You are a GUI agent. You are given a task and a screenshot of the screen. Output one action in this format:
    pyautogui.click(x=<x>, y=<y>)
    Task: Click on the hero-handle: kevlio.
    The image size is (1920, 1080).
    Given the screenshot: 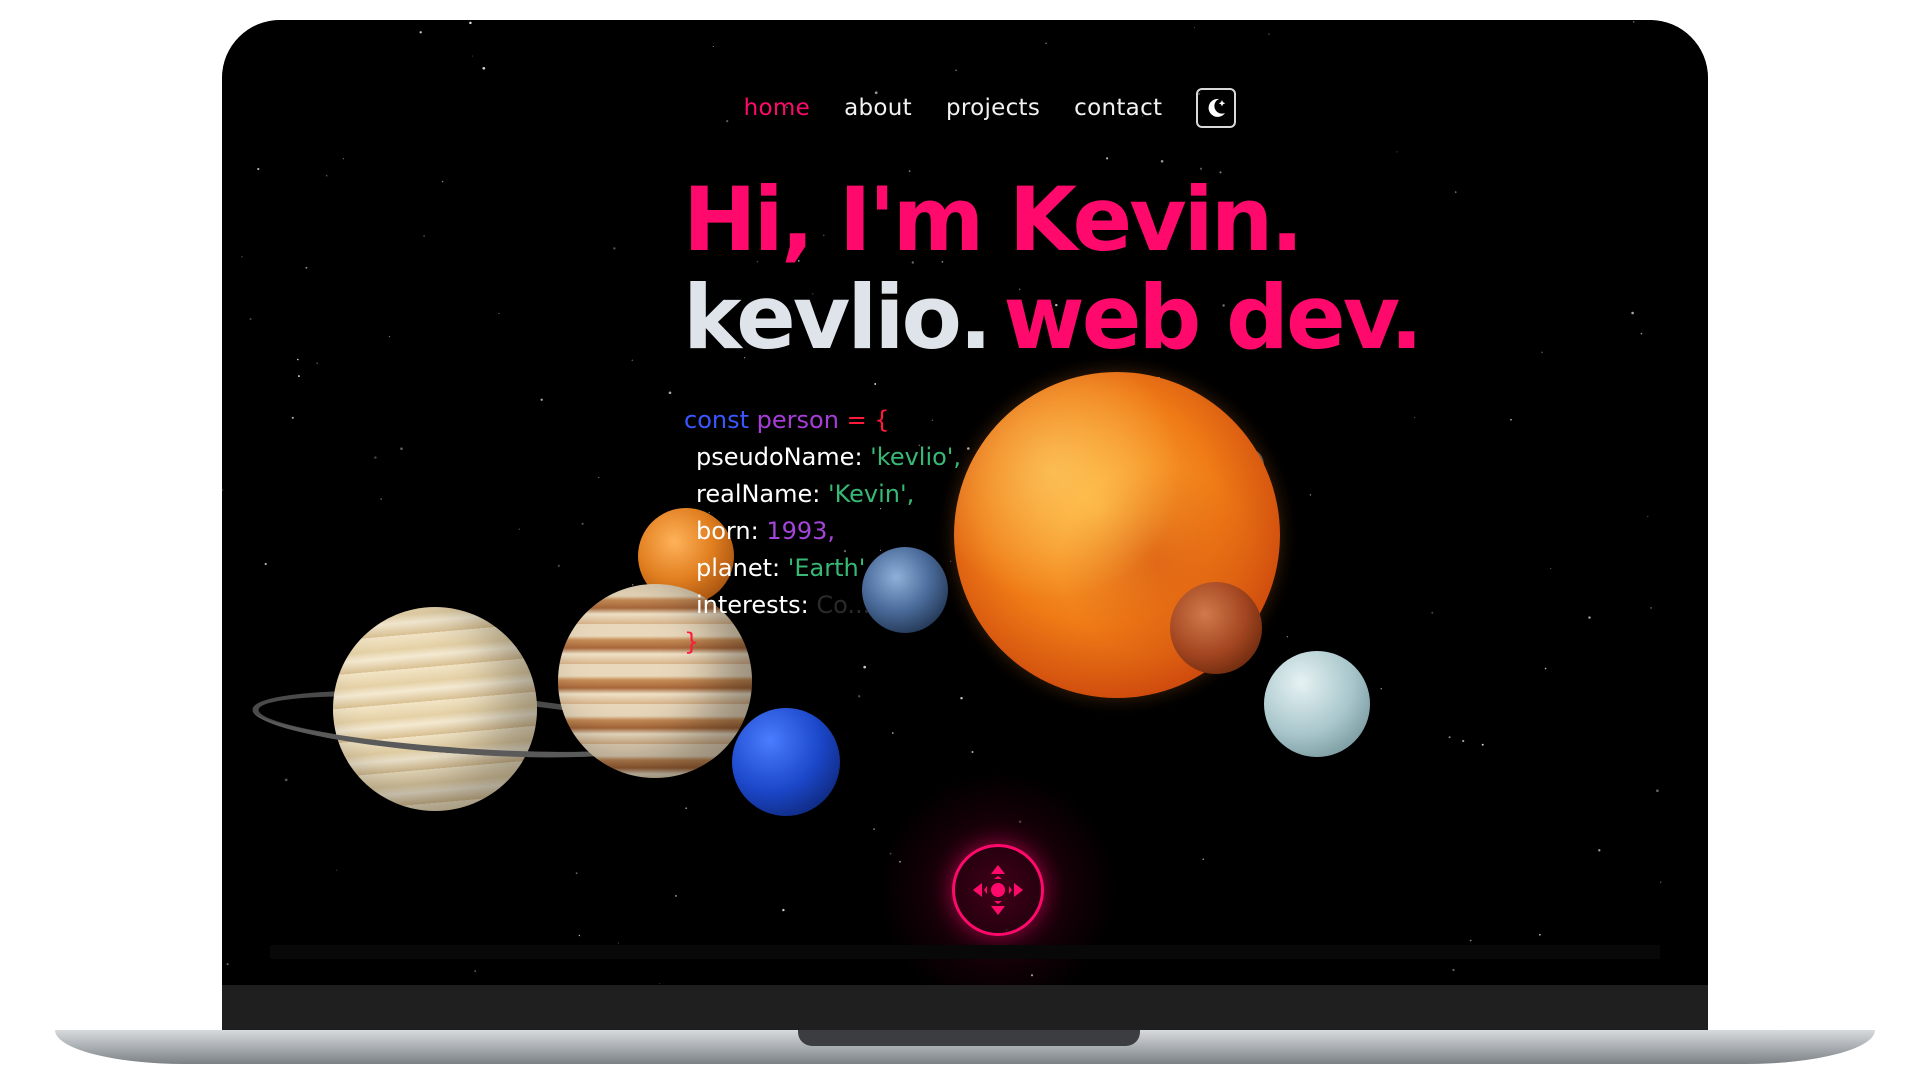 What is the action you would take?
    pyautogui.click(x=837, y=317)
    